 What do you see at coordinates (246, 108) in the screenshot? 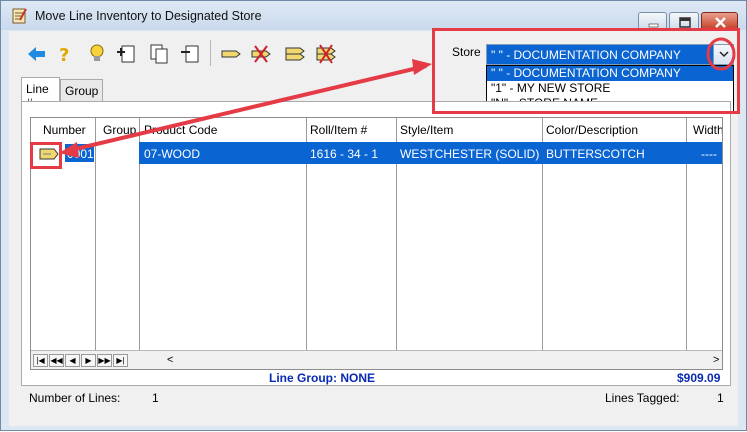
I see `annotation-arrow-line` at bounding box center [246, 108].